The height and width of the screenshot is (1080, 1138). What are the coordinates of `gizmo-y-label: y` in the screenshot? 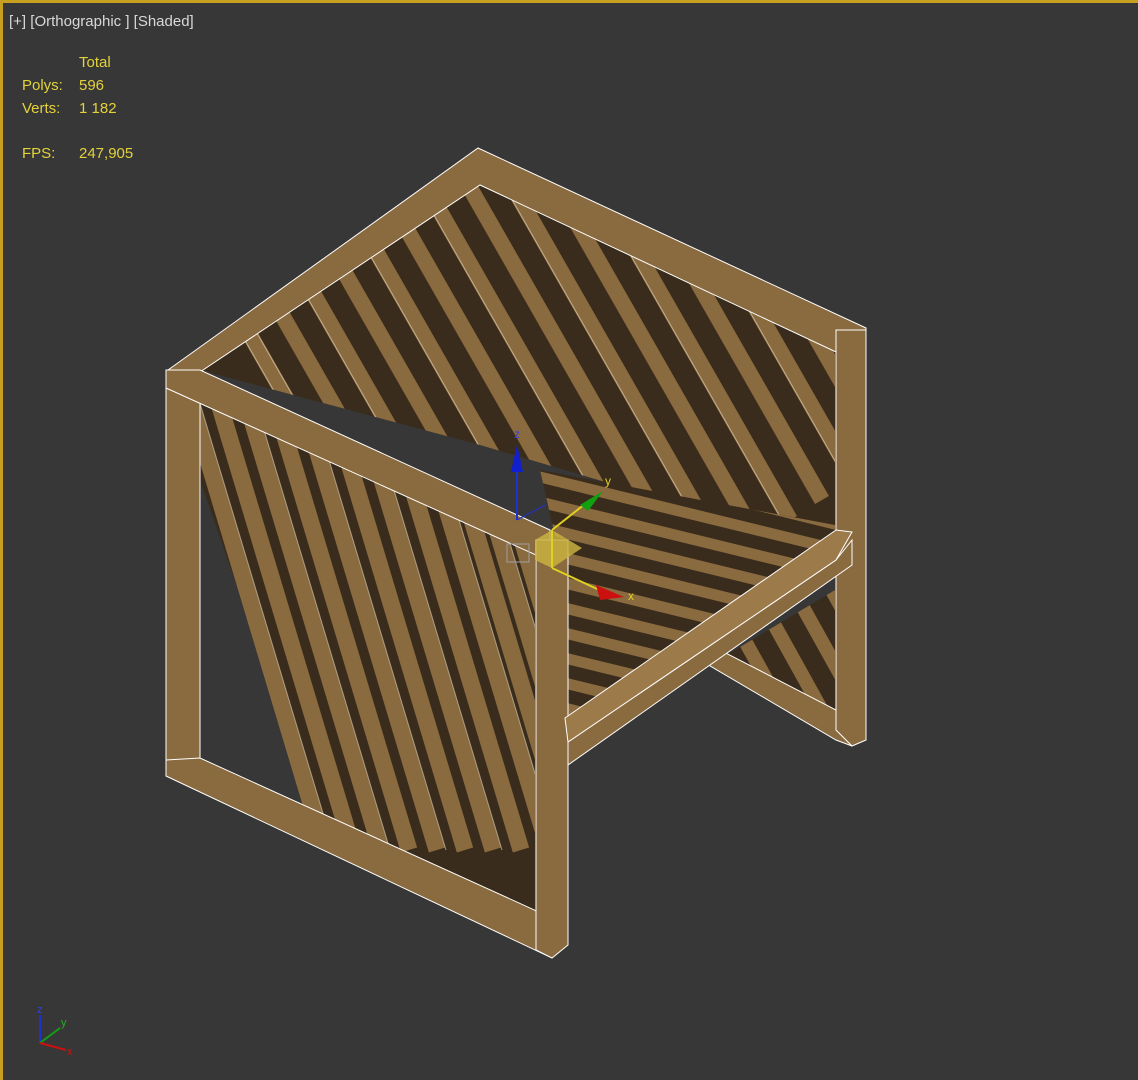 It's located at (608, 481).